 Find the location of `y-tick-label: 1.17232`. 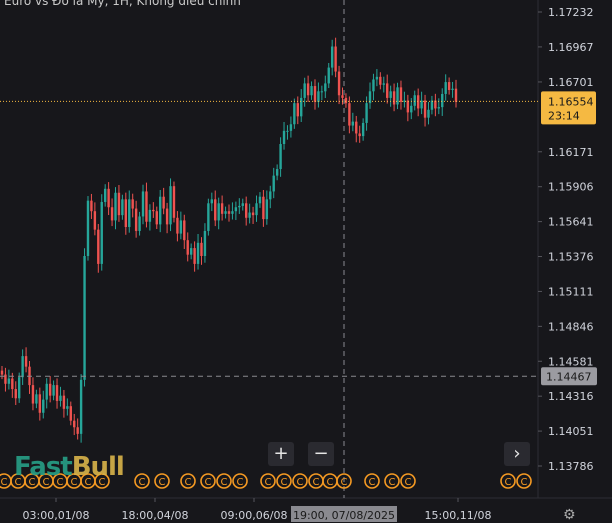

y-tick-label: 1.17232 is located at coordinates (571, 12).